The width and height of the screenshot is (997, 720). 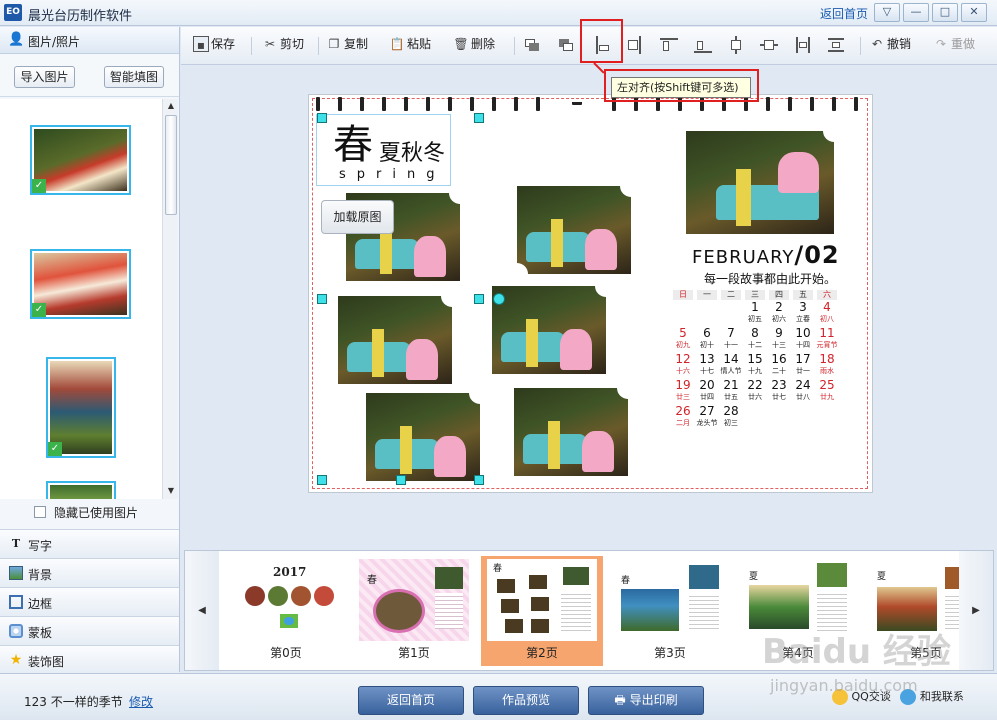 What do you see at coordinates (40, 512) in the screenshot?
I see `hide-used-checkbox` at bounding box center [40, 512].